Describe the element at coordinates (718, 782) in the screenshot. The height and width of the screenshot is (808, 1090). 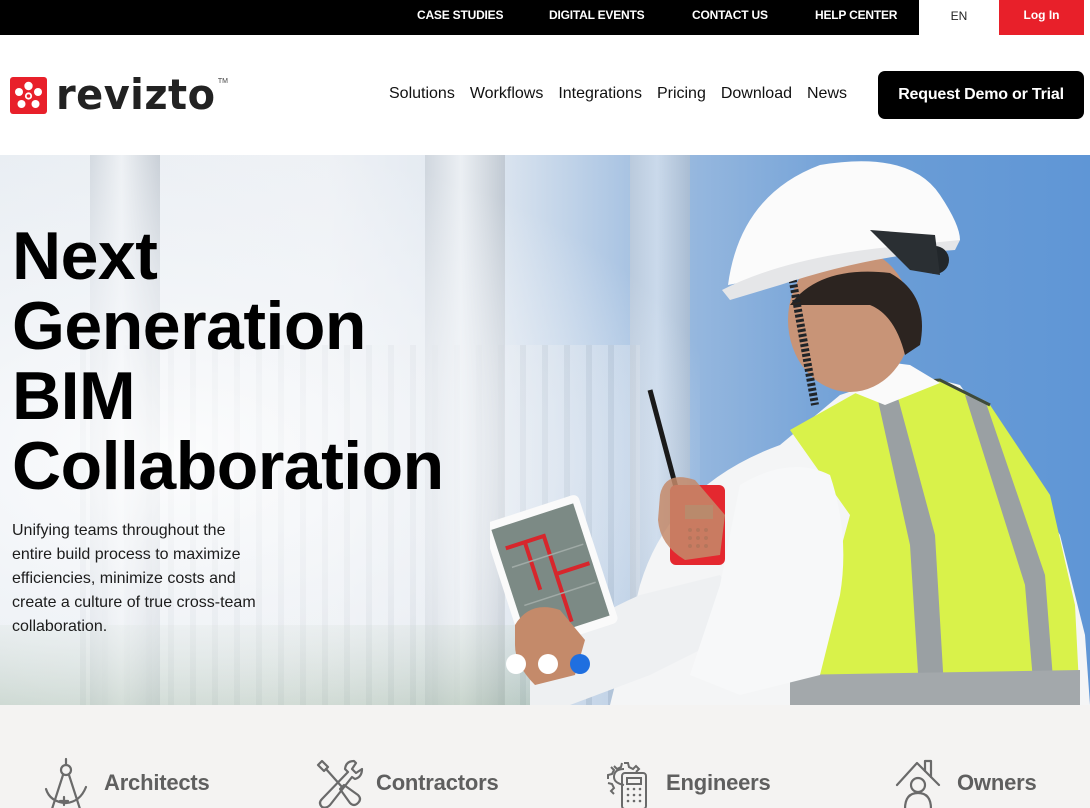
I see `role-label: Engineers` at that location.